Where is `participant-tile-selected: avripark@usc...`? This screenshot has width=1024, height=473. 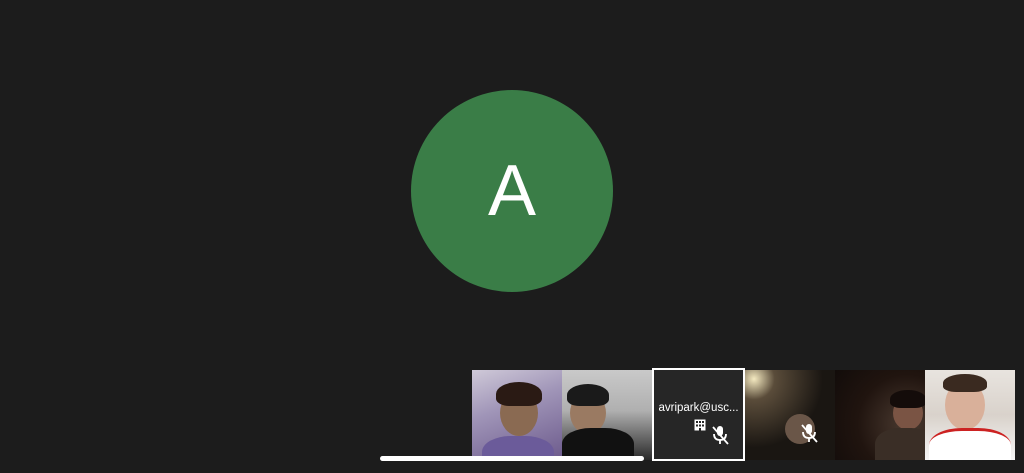 participant-tile-selected: avripark@usc... is located at coordinates (698, 414).